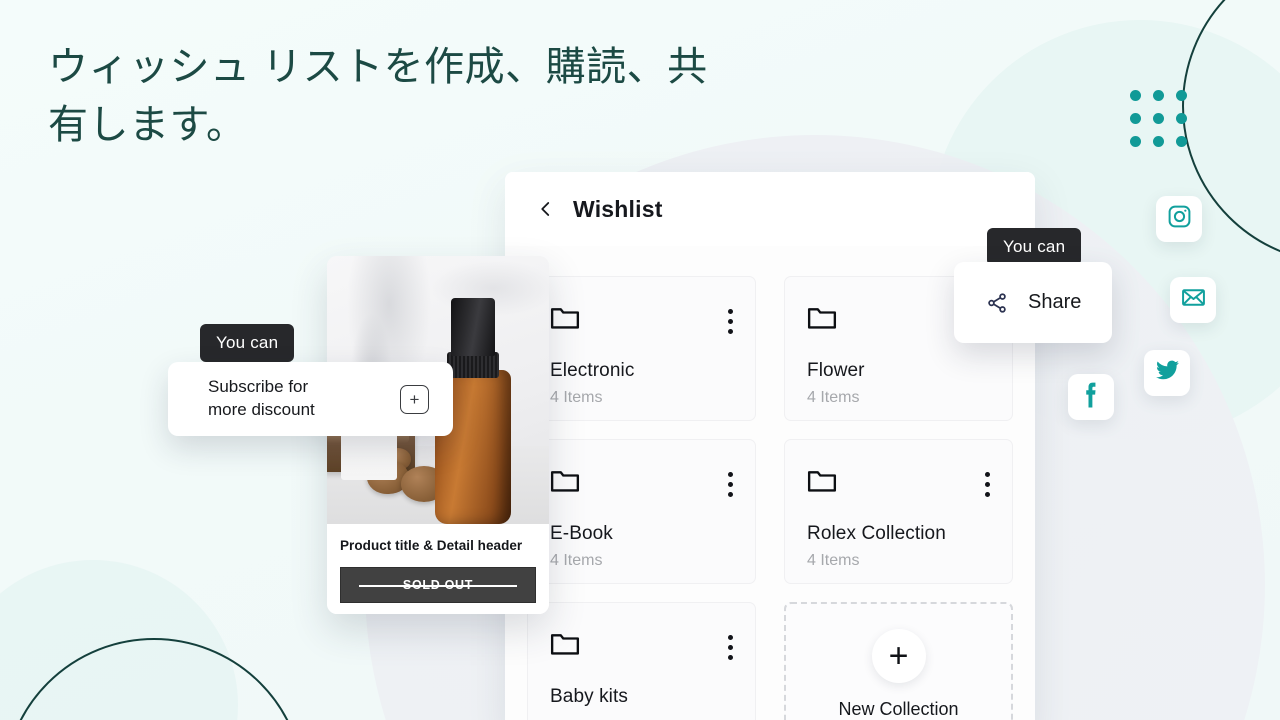 The width and height of the screenshot is (1280, 720). I want to click on product-title: Product title & Detail header, so click(431, 545).